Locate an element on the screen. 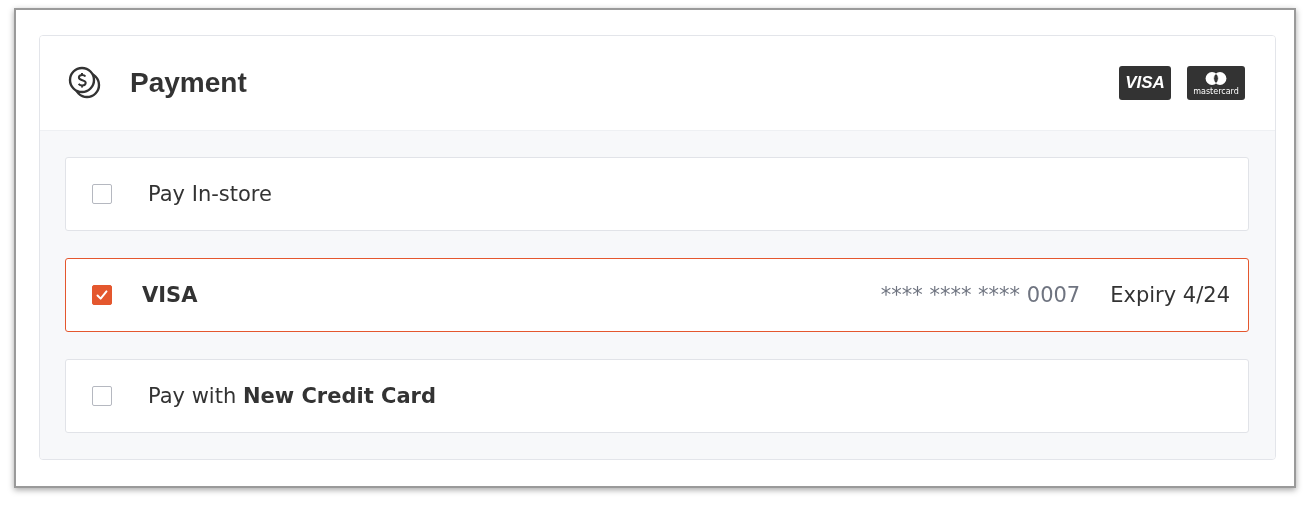  option-label: Pay In-store is located at coordinates (210, 194).